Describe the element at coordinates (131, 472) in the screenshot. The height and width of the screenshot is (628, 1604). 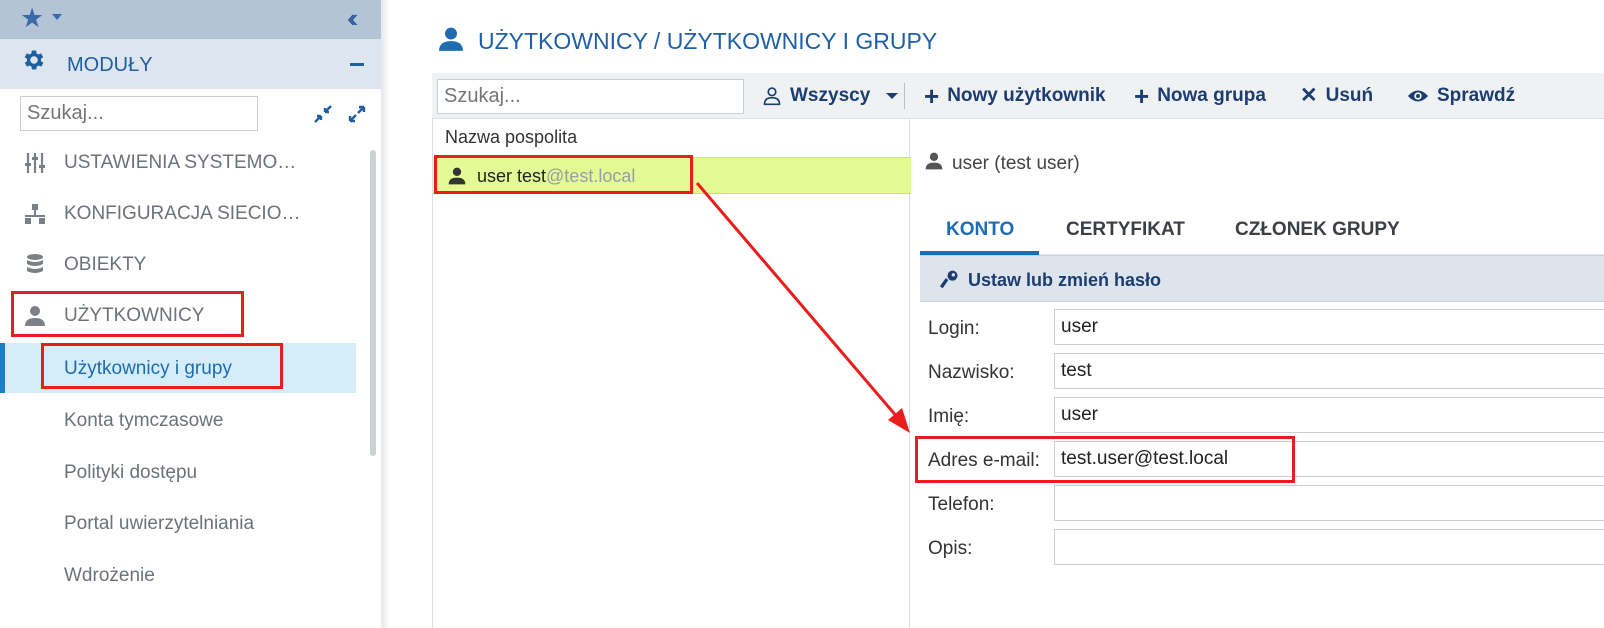
I see `sidebar-subitem-label: Polityki dostępu` at that location.